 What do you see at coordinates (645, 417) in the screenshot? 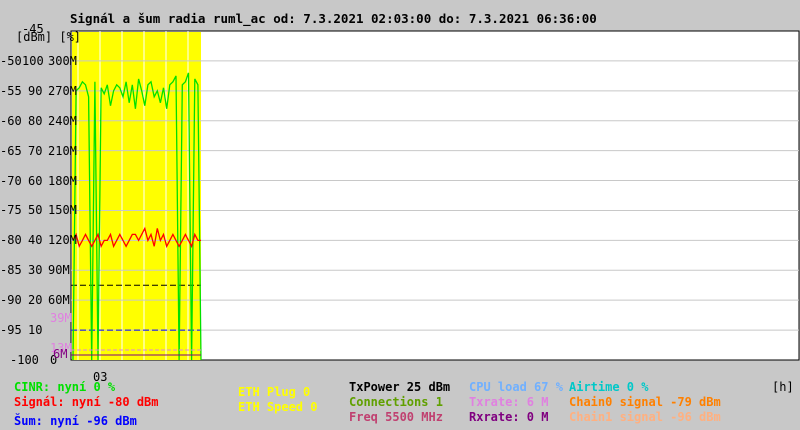
I see `legend-item: Chain1 signal -96 dBm` at bounding box center [645, 417].